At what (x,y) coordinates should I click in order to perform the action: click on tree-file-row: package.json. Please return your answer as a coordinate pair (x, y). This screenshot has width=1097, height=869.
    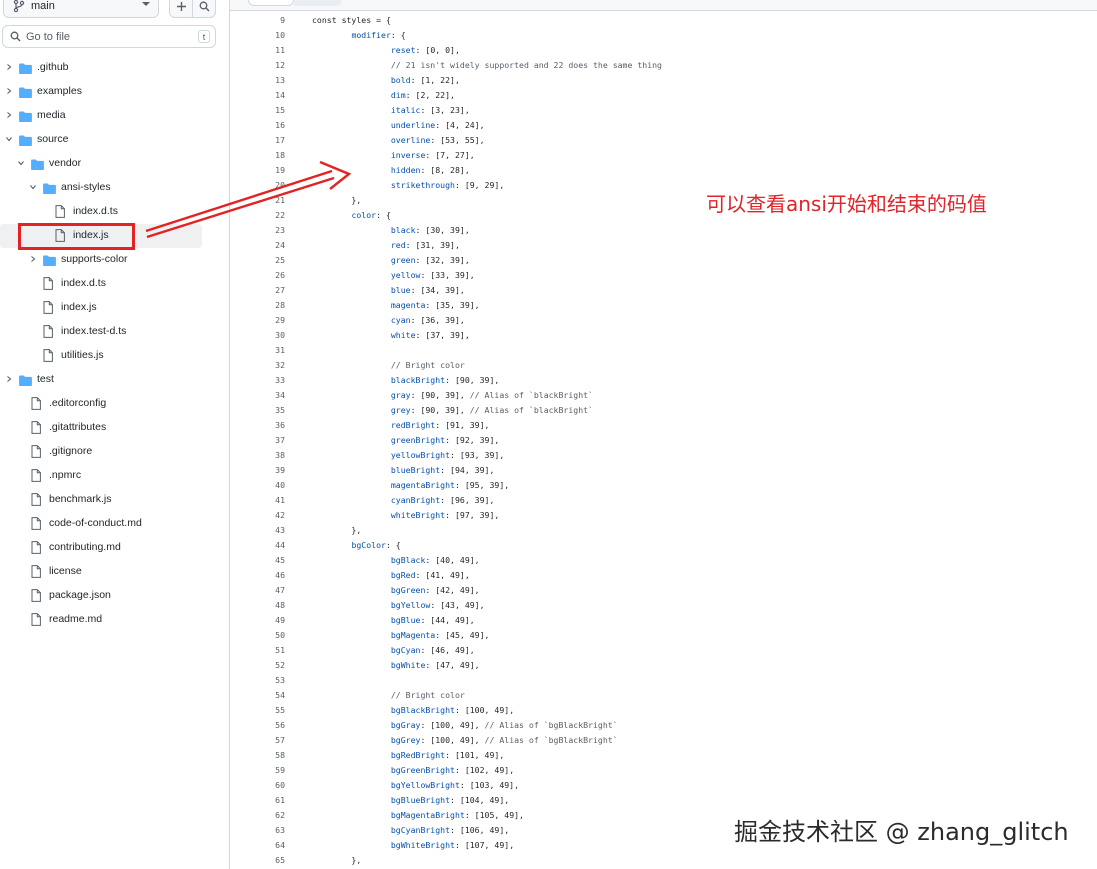
    Looking at the image, I should click on (114, 596).